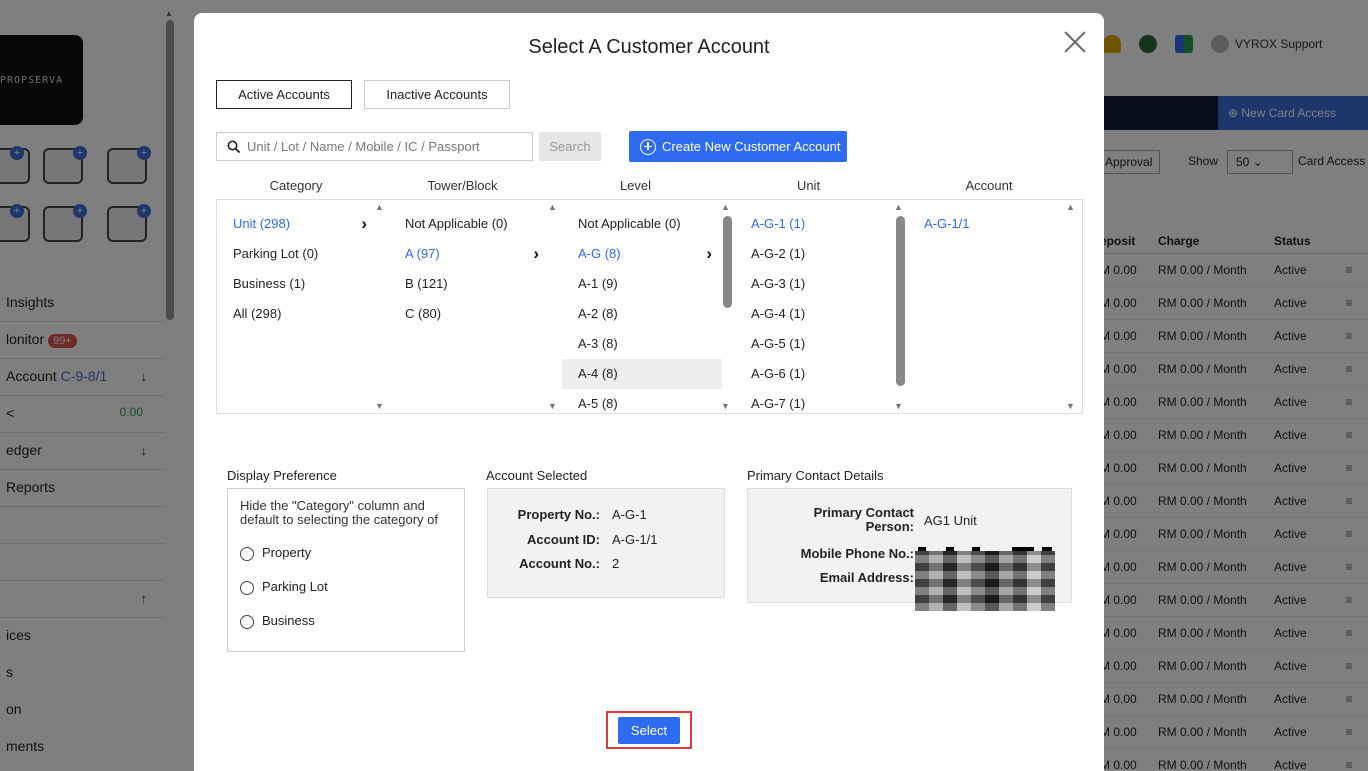 The width and height of the screenshot is (1368, 771). What do you see at coordinates (635, 539) in the screenshot?
I see `account-id-value: A-G-1/1` at bounding box center [635, 539].